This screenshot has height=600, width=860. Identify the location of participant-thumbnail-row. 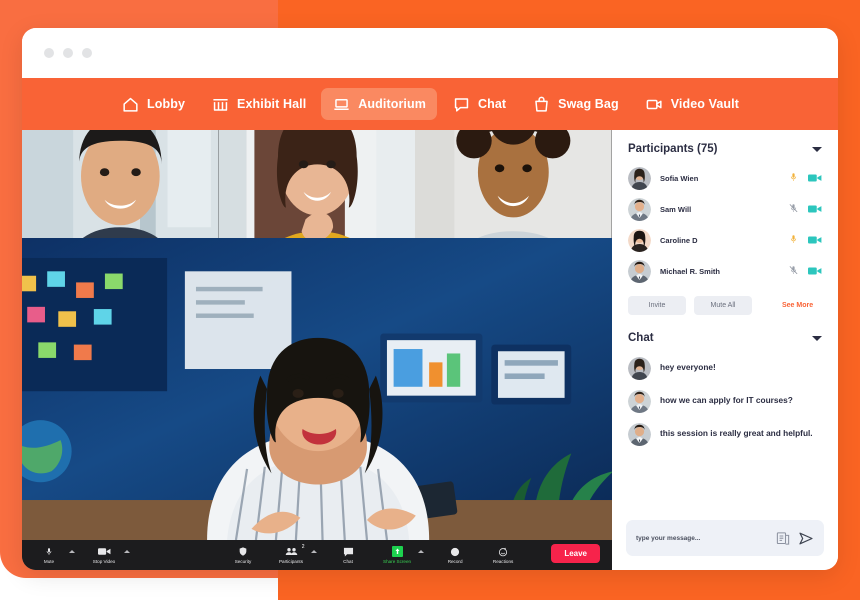
(317, 184).